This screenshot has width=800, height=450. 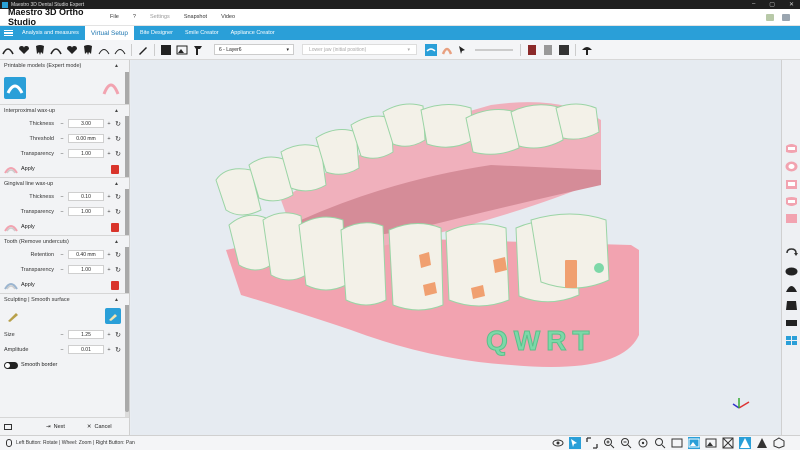 What do you see at coordinates (202, 33) in the screenshot?
I see `tab-smile-creator: Smile Creator` at bounding box center [202, 33].